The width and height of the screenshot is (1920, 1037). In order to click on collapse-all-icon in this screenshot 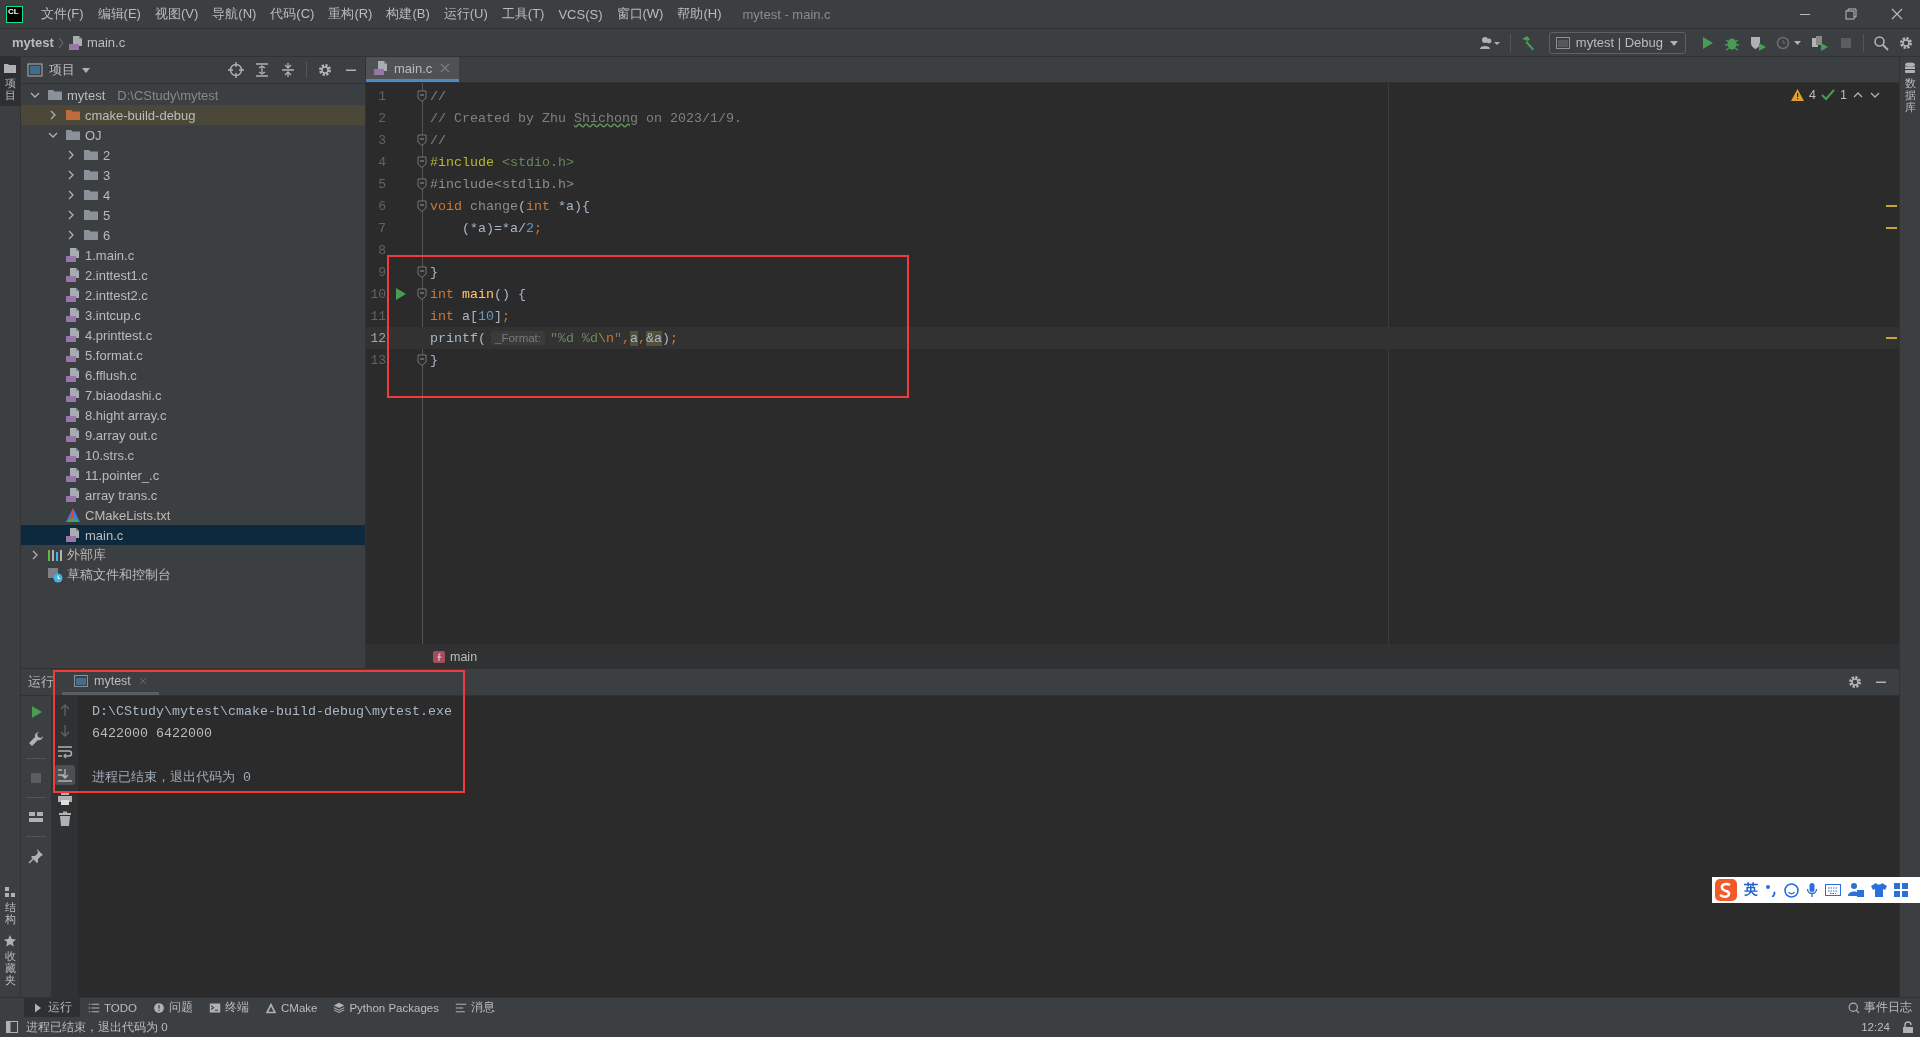, I will do `click(288, 70)`.